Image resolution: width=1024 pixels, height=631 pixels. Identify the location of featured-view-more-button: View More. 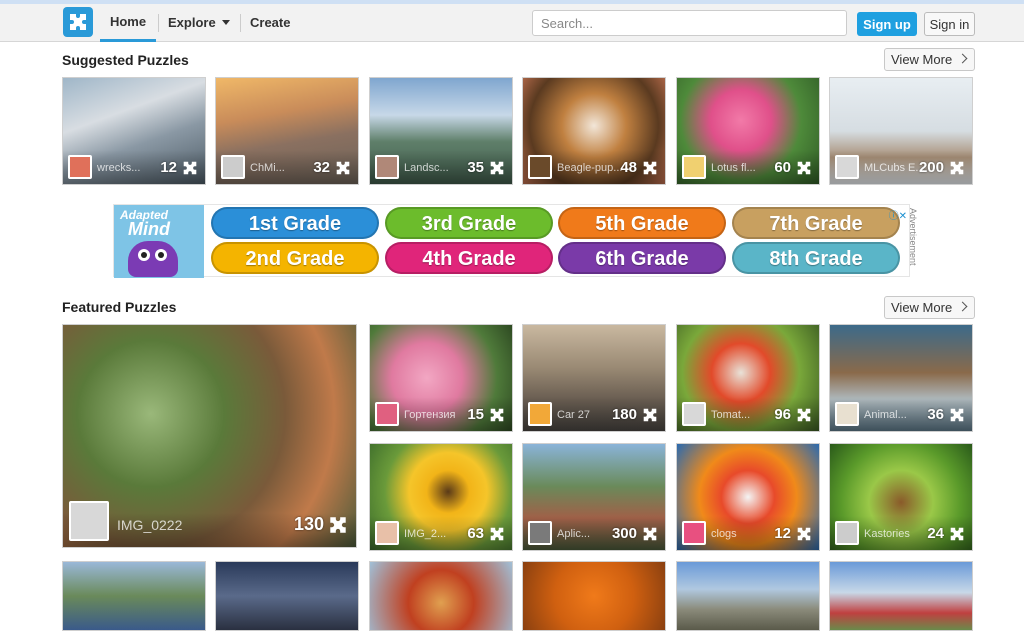
(929, 307).